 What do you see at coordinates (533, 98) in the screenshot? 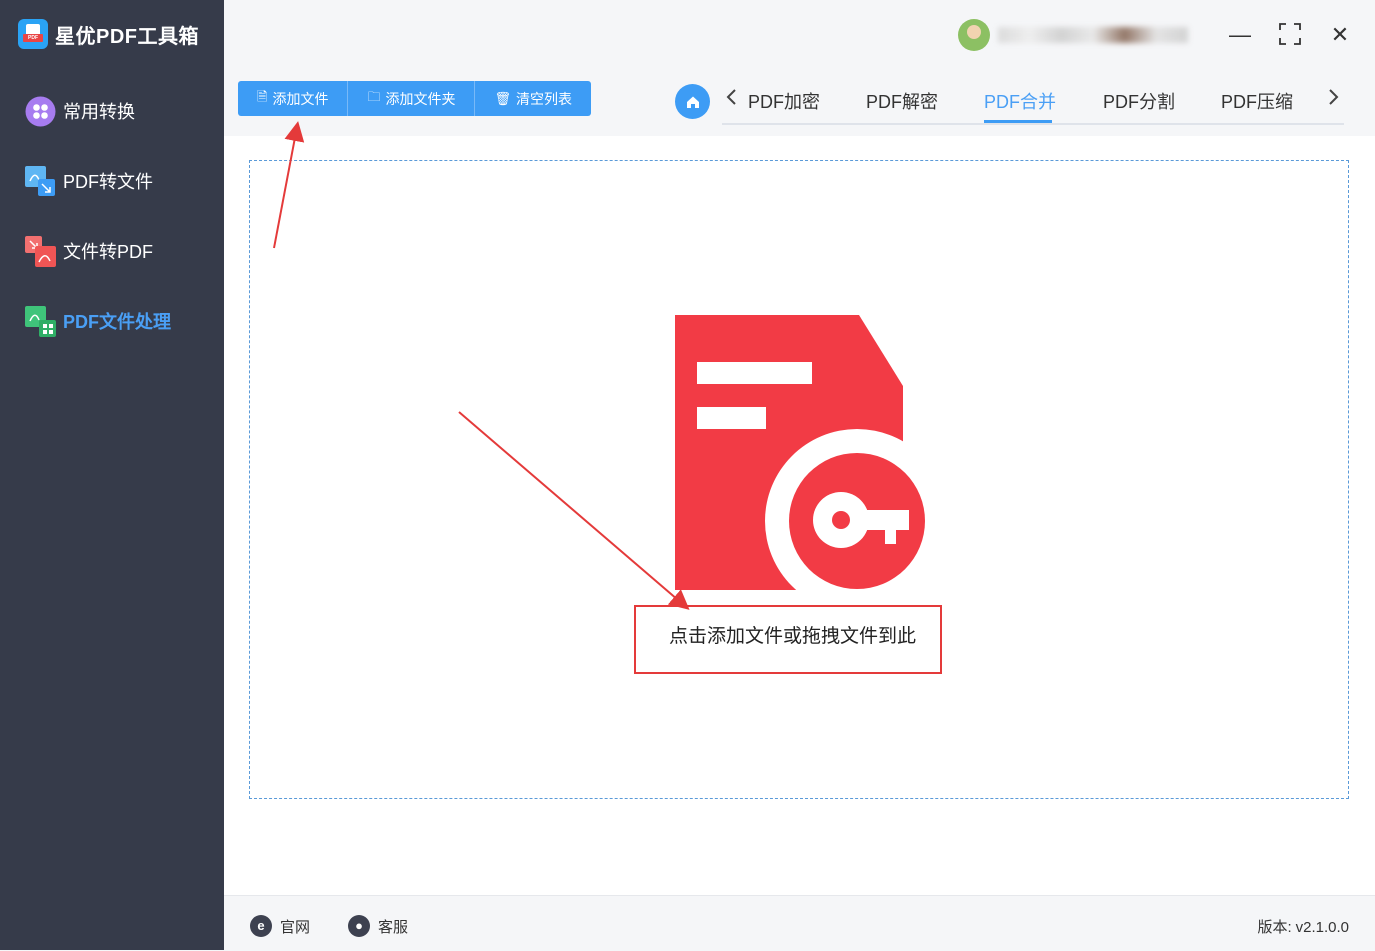
I see `clear-list-button: 🗑 清空列表` at bounding box center [533, 98].